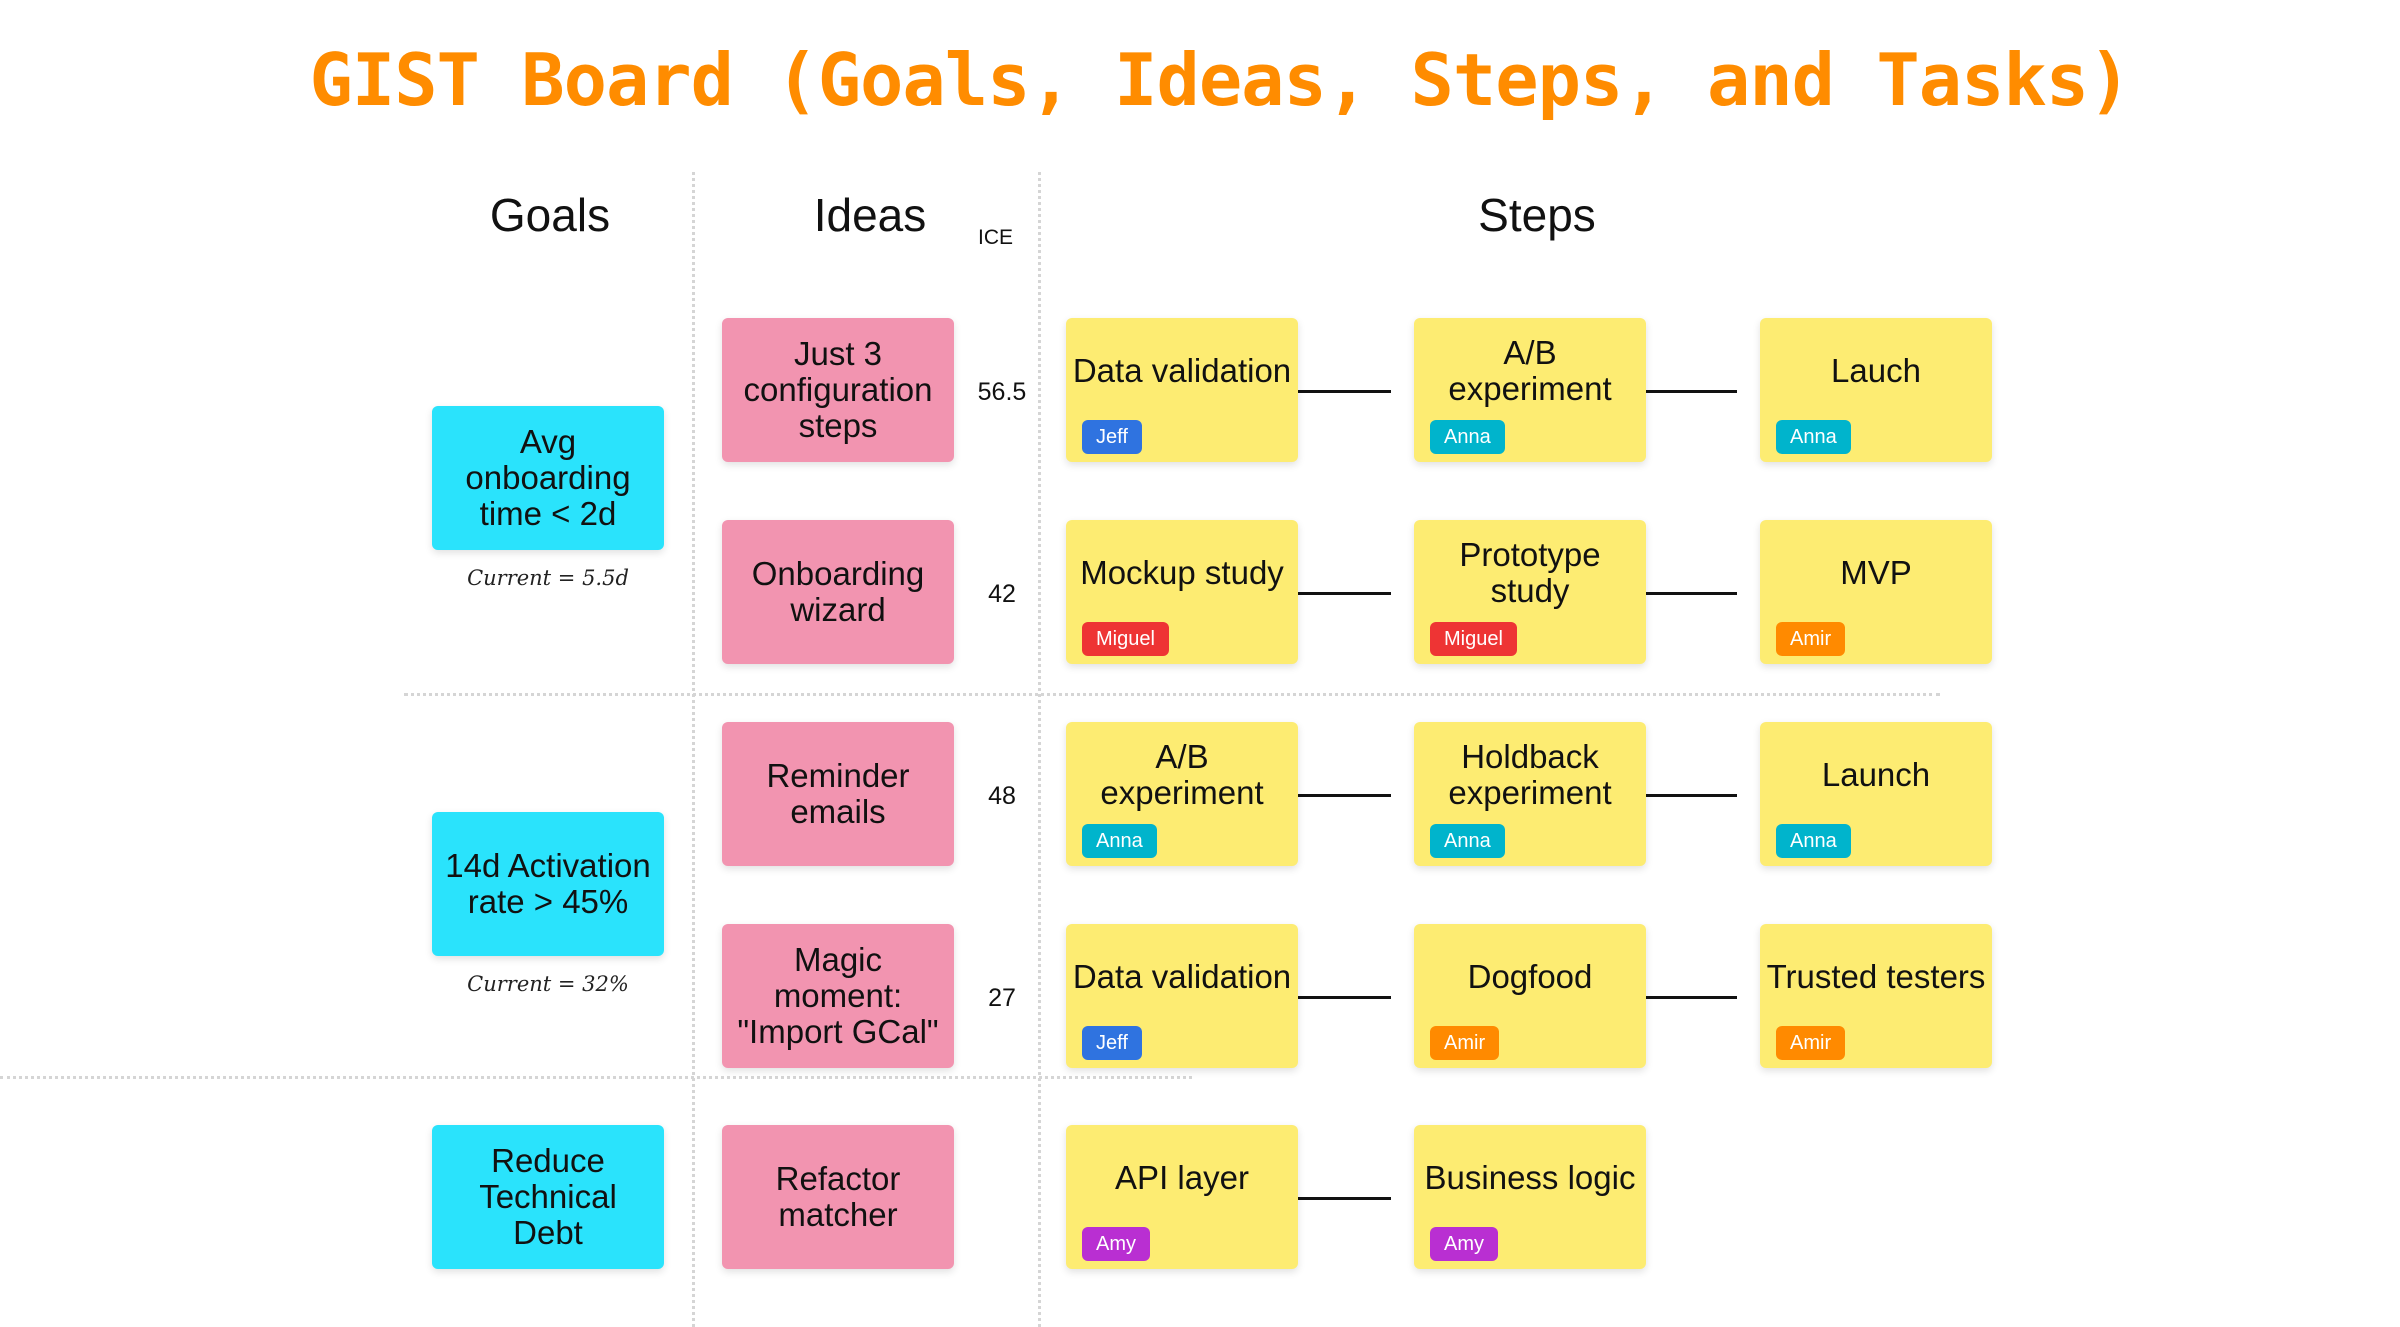 Image resolution: width=2400 pixels, height=1327 pixels. What do you see at coordinates (1530, 572) in the screenshot?
I see `step-text: Prototype study` at bounding box center [1530, 572].